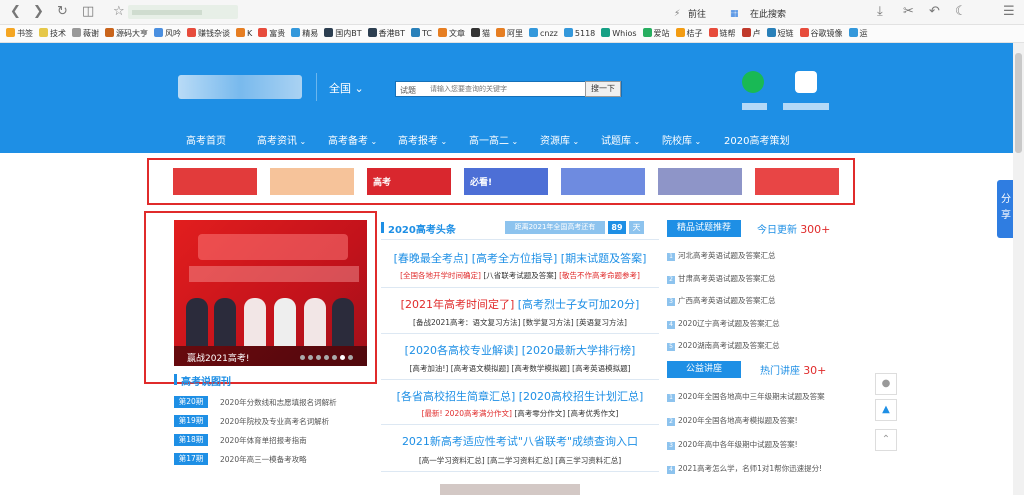  What do you see at coordinates (908, 12) in the screenshot?
I see `scissors-icon: ✂` at bounding box center [908, 12].